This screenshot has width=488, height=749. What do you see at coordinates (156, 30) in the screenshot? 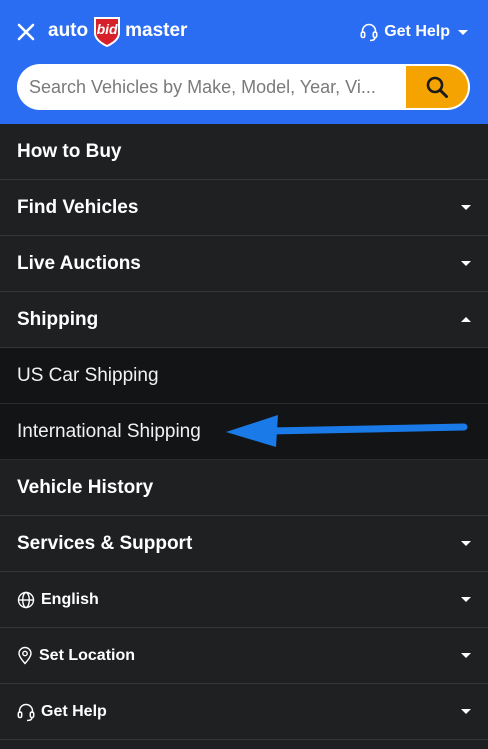
I see `logo-text-master: master` at bounding box center [156, 30].